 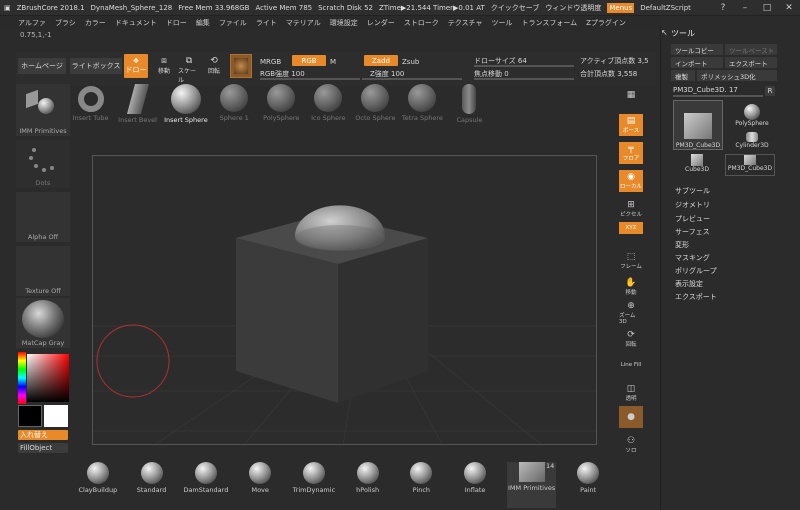 I want to click on menu-display-properties: 表示設定, so click(x=689, y=284).